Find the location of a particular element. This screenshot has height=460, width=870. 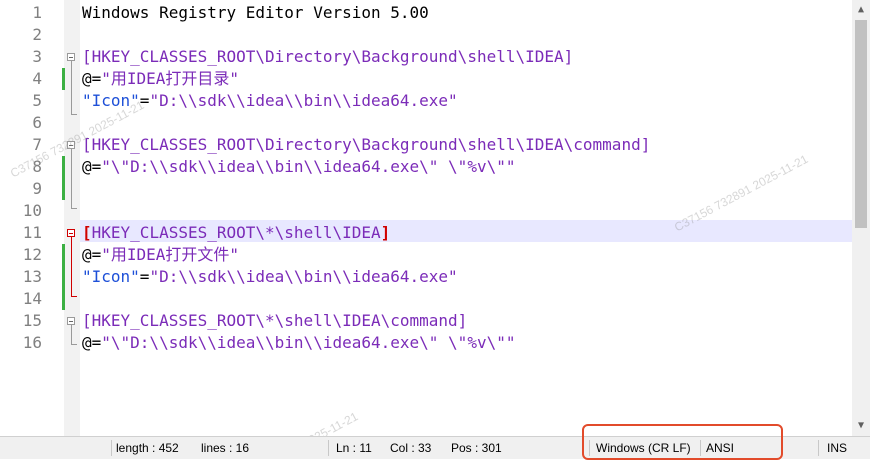

code-line-5: "Icon"="D:\\sdk\\idea\\bin\\idea64.exe" is located at coordinates (270, 101).